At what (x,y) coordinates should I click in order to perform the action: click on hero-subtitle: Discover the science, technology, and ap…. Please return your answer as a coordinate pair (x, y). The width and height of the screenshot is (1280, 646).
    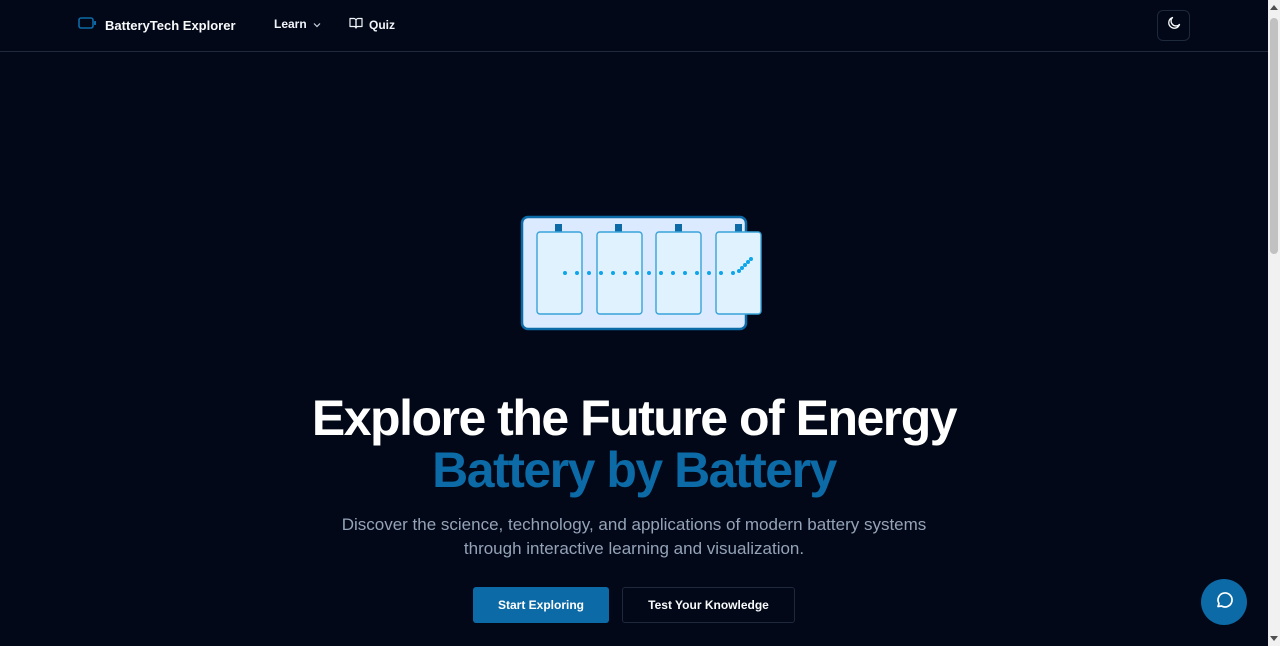
    Looking at the image, I should click on (634, 536).